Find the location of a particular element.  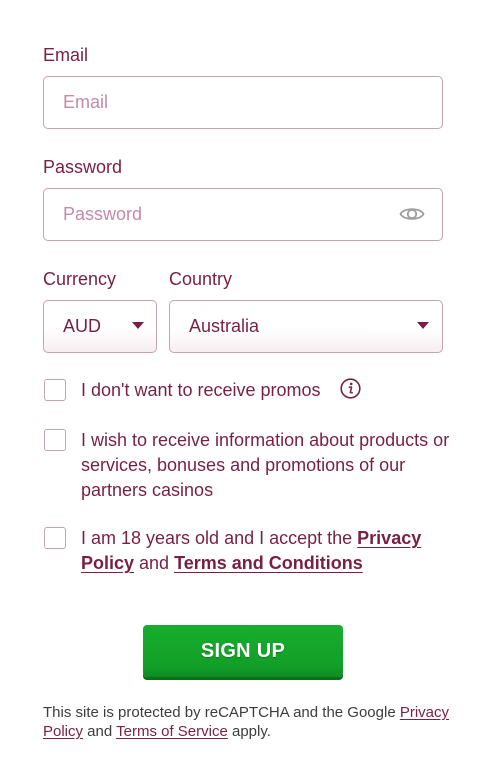

currency-select: AUD is located at coordinates (100, 326).